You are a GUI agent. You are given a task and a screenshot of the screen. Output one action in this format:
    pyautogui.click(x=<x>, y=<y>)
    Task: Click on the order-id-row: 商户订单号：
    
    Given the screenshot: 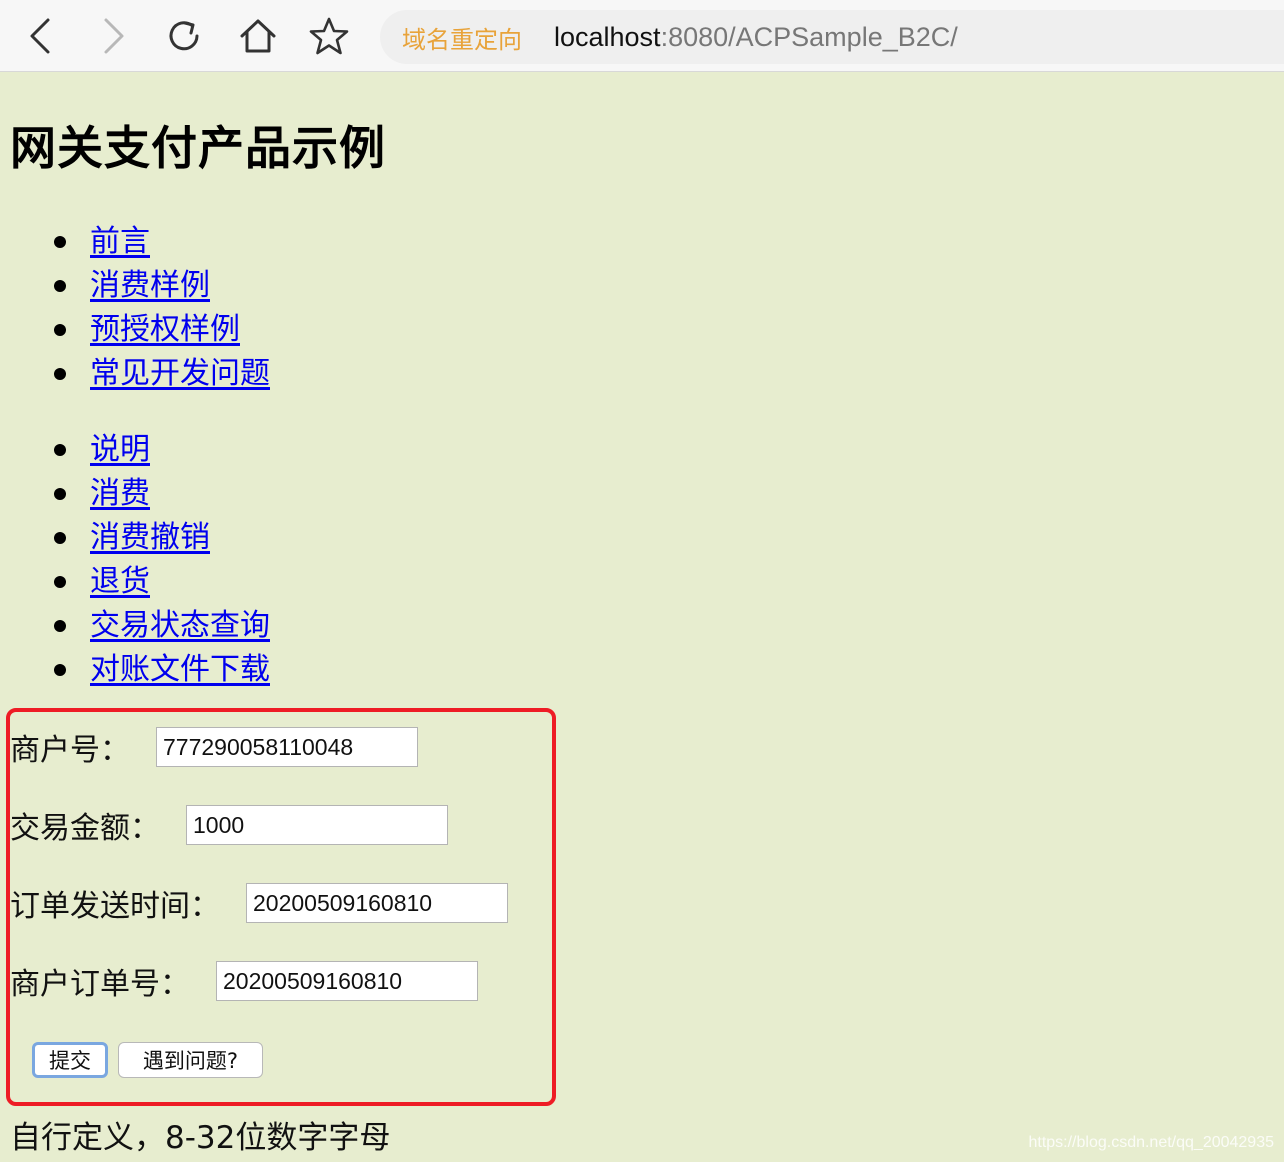 What is the action you would take?
    pyautogui.click(x=244, y=981)
    